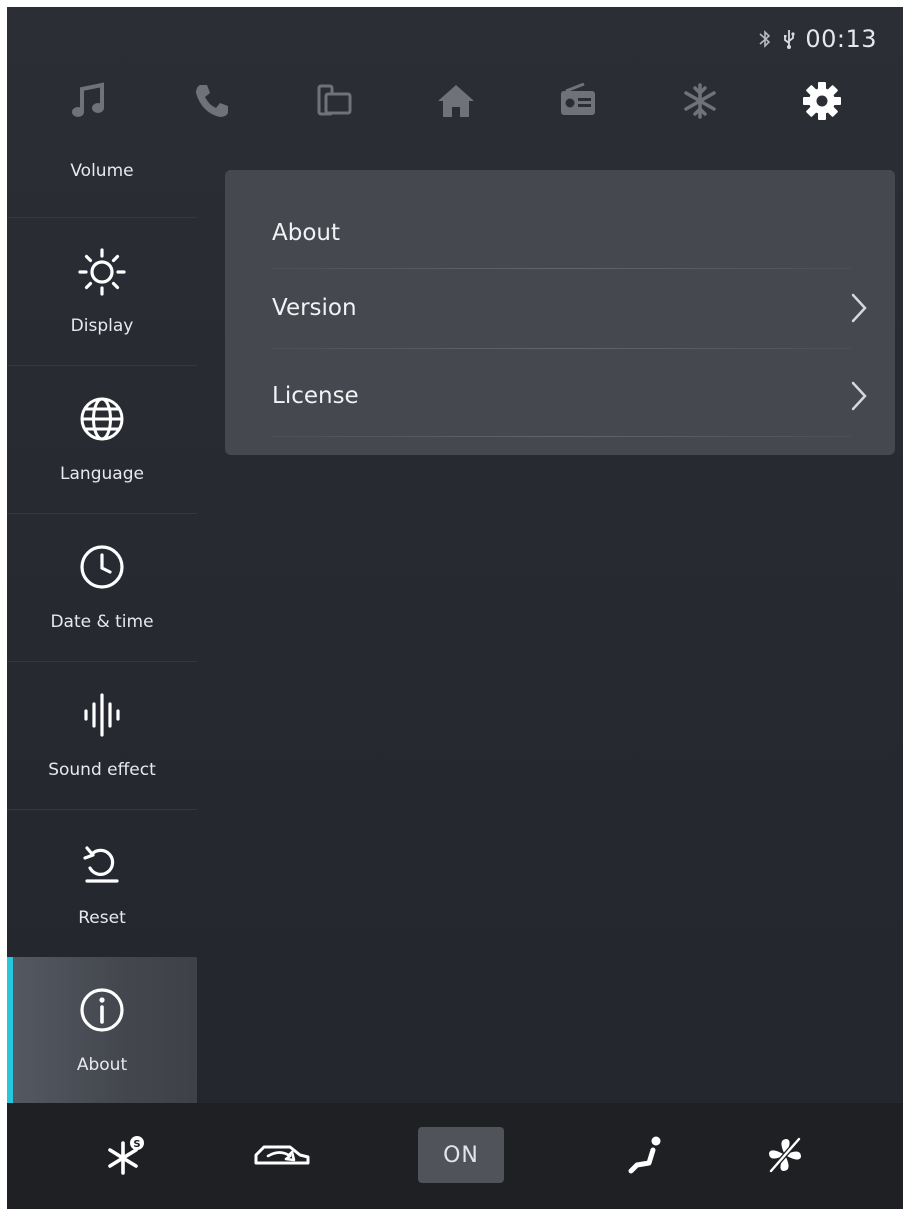  What do you see at coordinates (560, 308) in the screenshot?
I see `version-row: Version` at bounding box center [560, 308].